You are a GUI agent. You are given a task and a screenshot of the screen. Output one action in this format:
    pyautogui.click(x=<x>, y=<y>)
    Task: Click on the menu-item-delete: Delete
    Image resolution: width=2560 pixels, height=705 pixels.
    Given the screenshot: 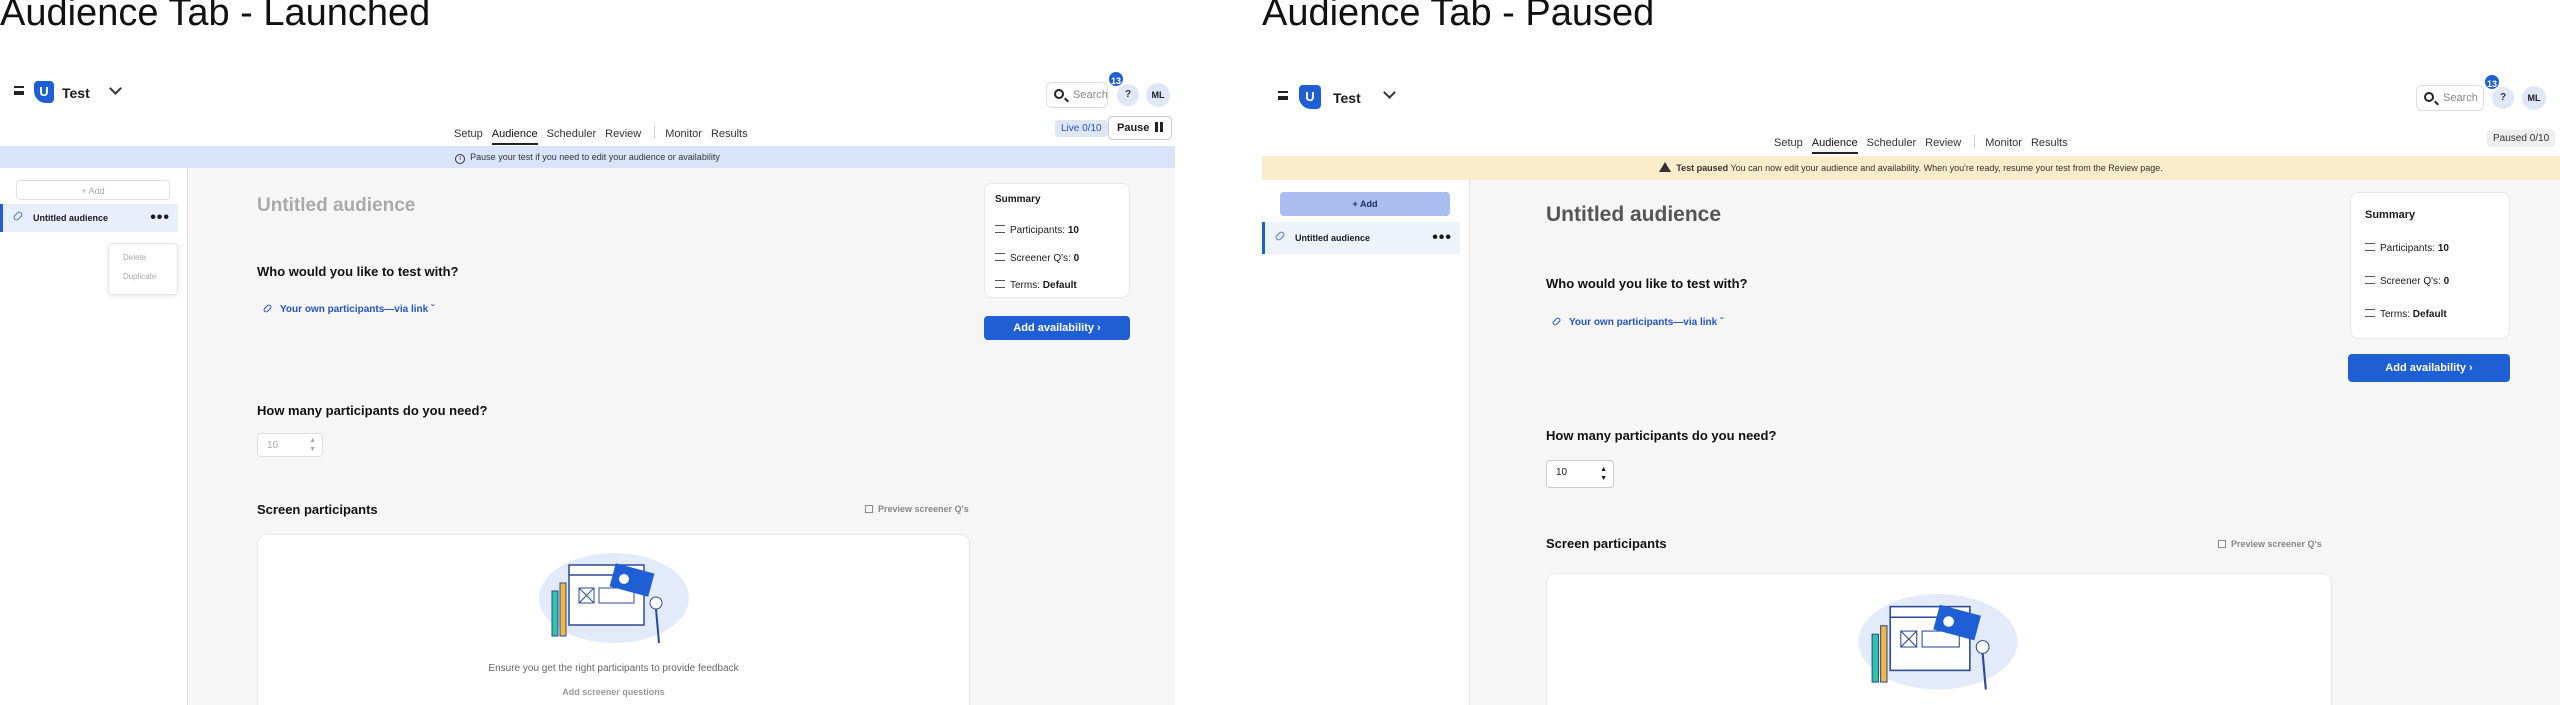 What is the action you would take?
    pyautogui.click(x=143, y=257)
    